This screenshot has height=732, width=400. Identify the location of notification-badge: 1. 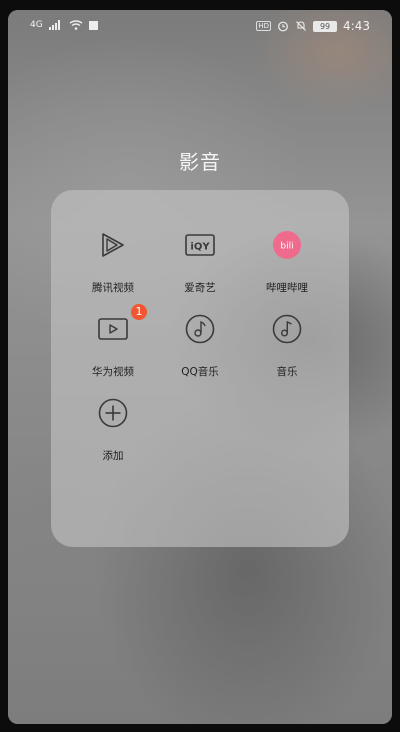
(139, 312).